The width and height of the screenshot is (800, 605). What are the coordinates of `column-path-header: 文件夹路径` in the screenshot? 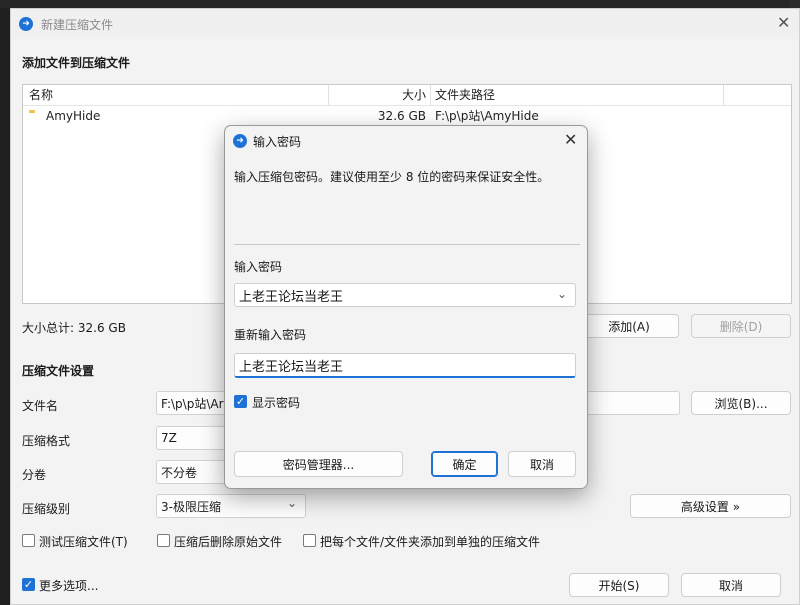 It's located at (465, 95).